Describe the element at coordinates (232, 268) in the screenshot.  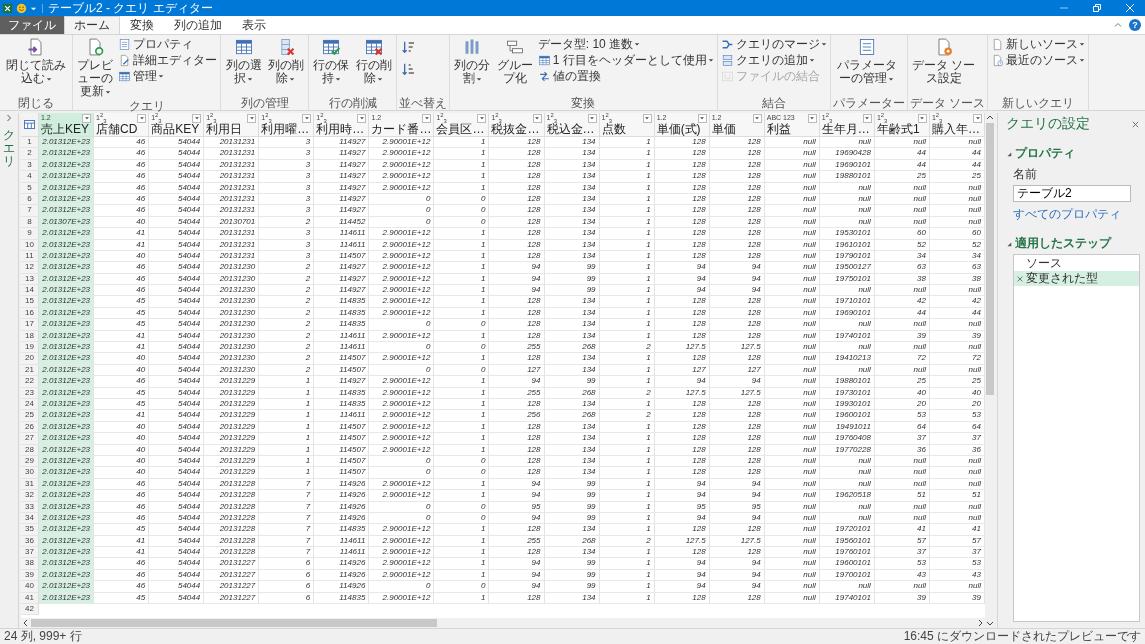
I see `table-cell: 20131230` at that location.